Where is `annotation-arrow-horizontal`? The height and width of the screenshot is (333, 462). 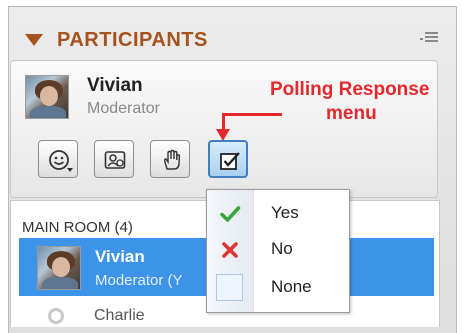 annotation-arrow-horizontal is located at coordinates (252, 114).